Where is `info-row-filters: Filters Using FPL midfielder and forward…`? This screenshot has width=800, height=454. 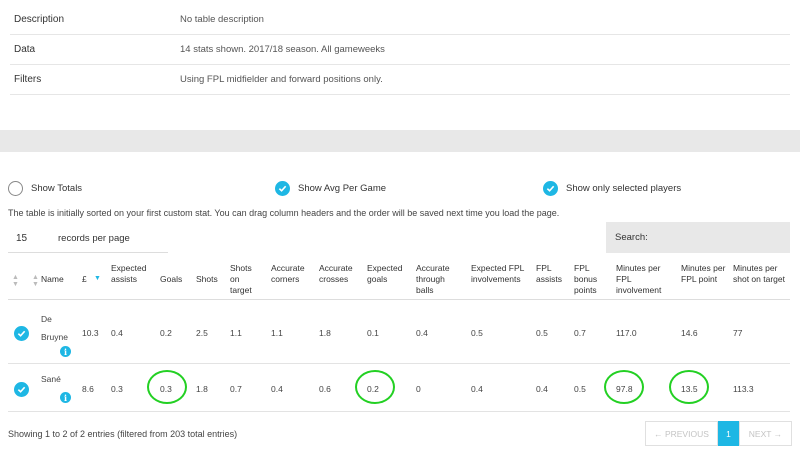
info-row-filters: Filters Using FPL midfielder and forward… is located at coordinates (400, 80).